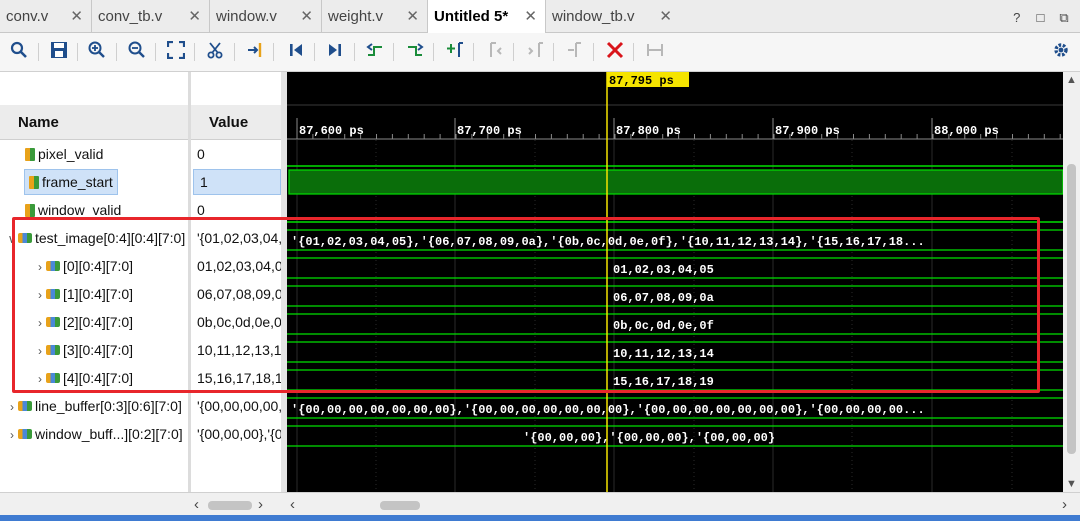 The image size is (1080, 521). I want to click on scroll-down-arrow: ▼, so click(1071, 484).